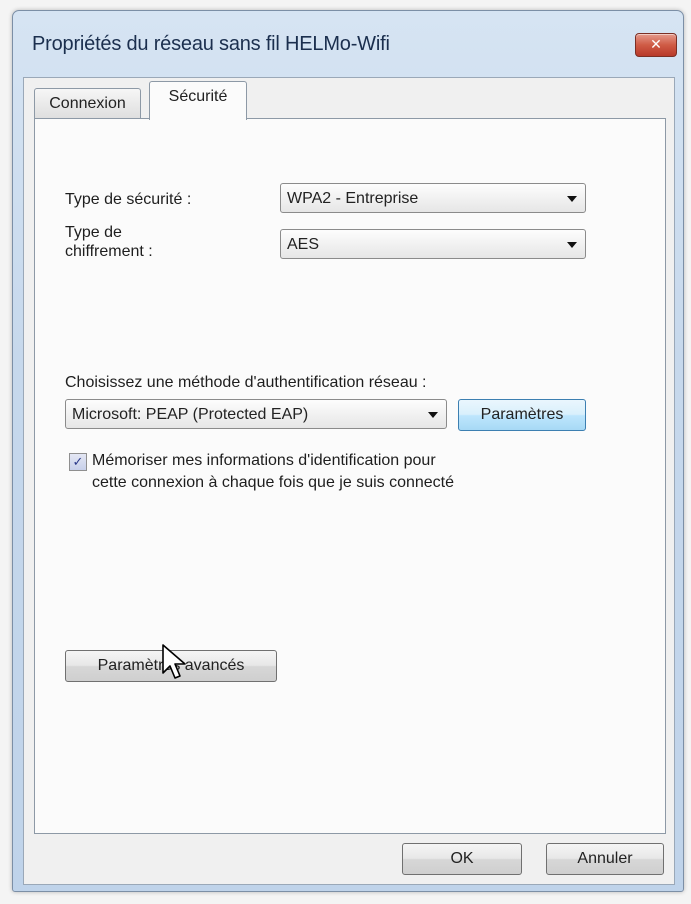 The width and height of the screenshot is (691, 904). I want to click on encryption-type-value: AES, so click(303, 244).